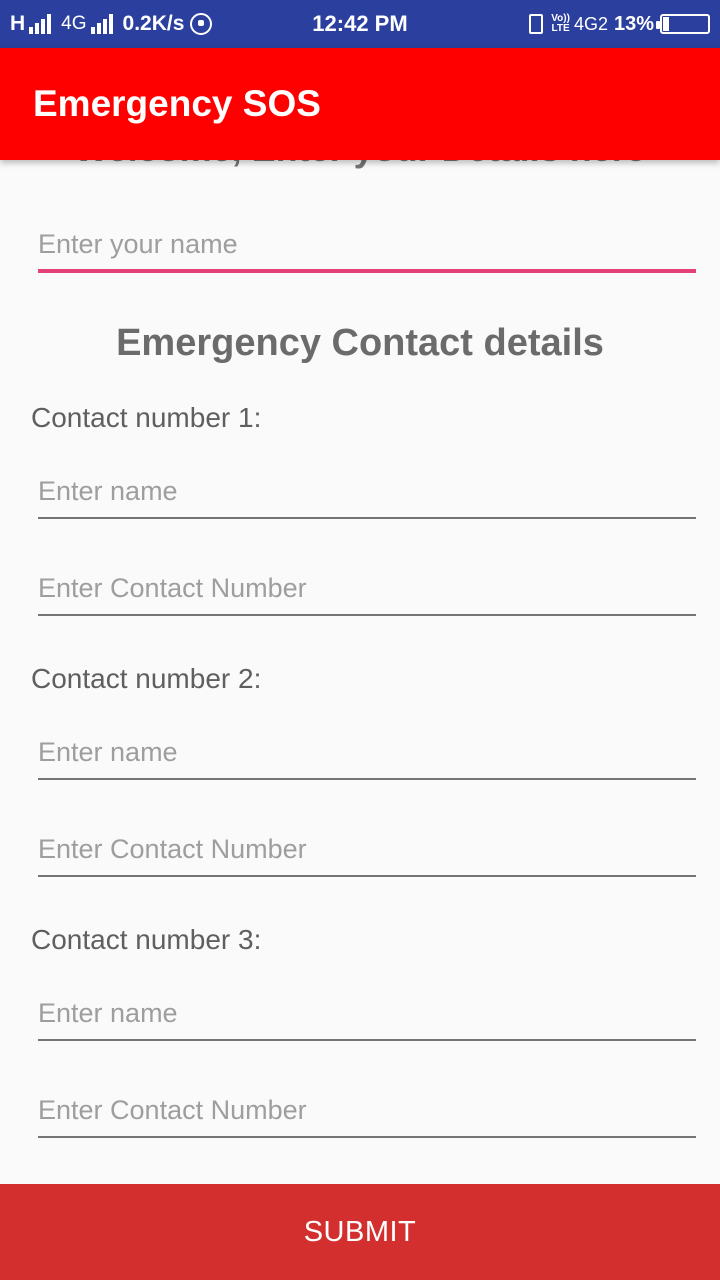 This screenshot has height=1280, width=720. What do you see at coordinates (360, 1232) in the screenshot?
I see `submit-button: SUBMIT` at bounding box center [360, 1232].